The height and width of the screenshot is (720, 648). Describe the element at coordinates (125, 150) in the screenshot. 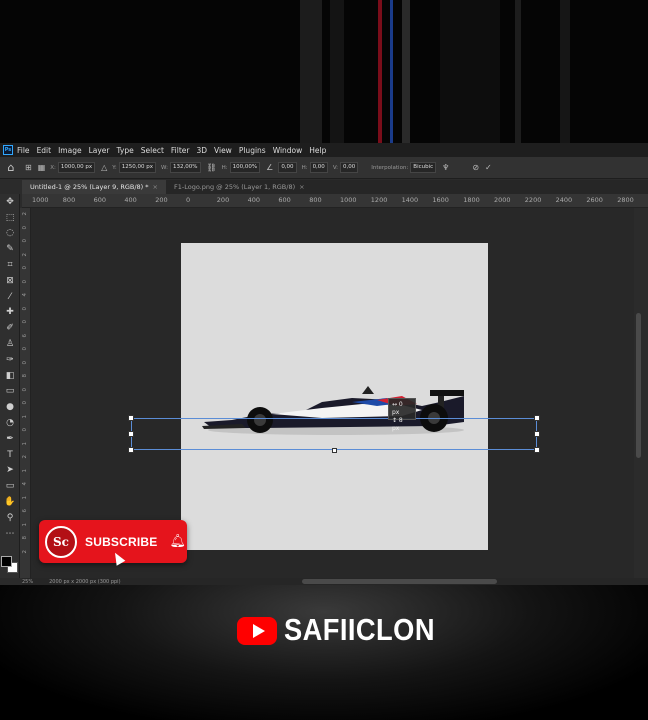

I see `menu-type: Type` at that location.